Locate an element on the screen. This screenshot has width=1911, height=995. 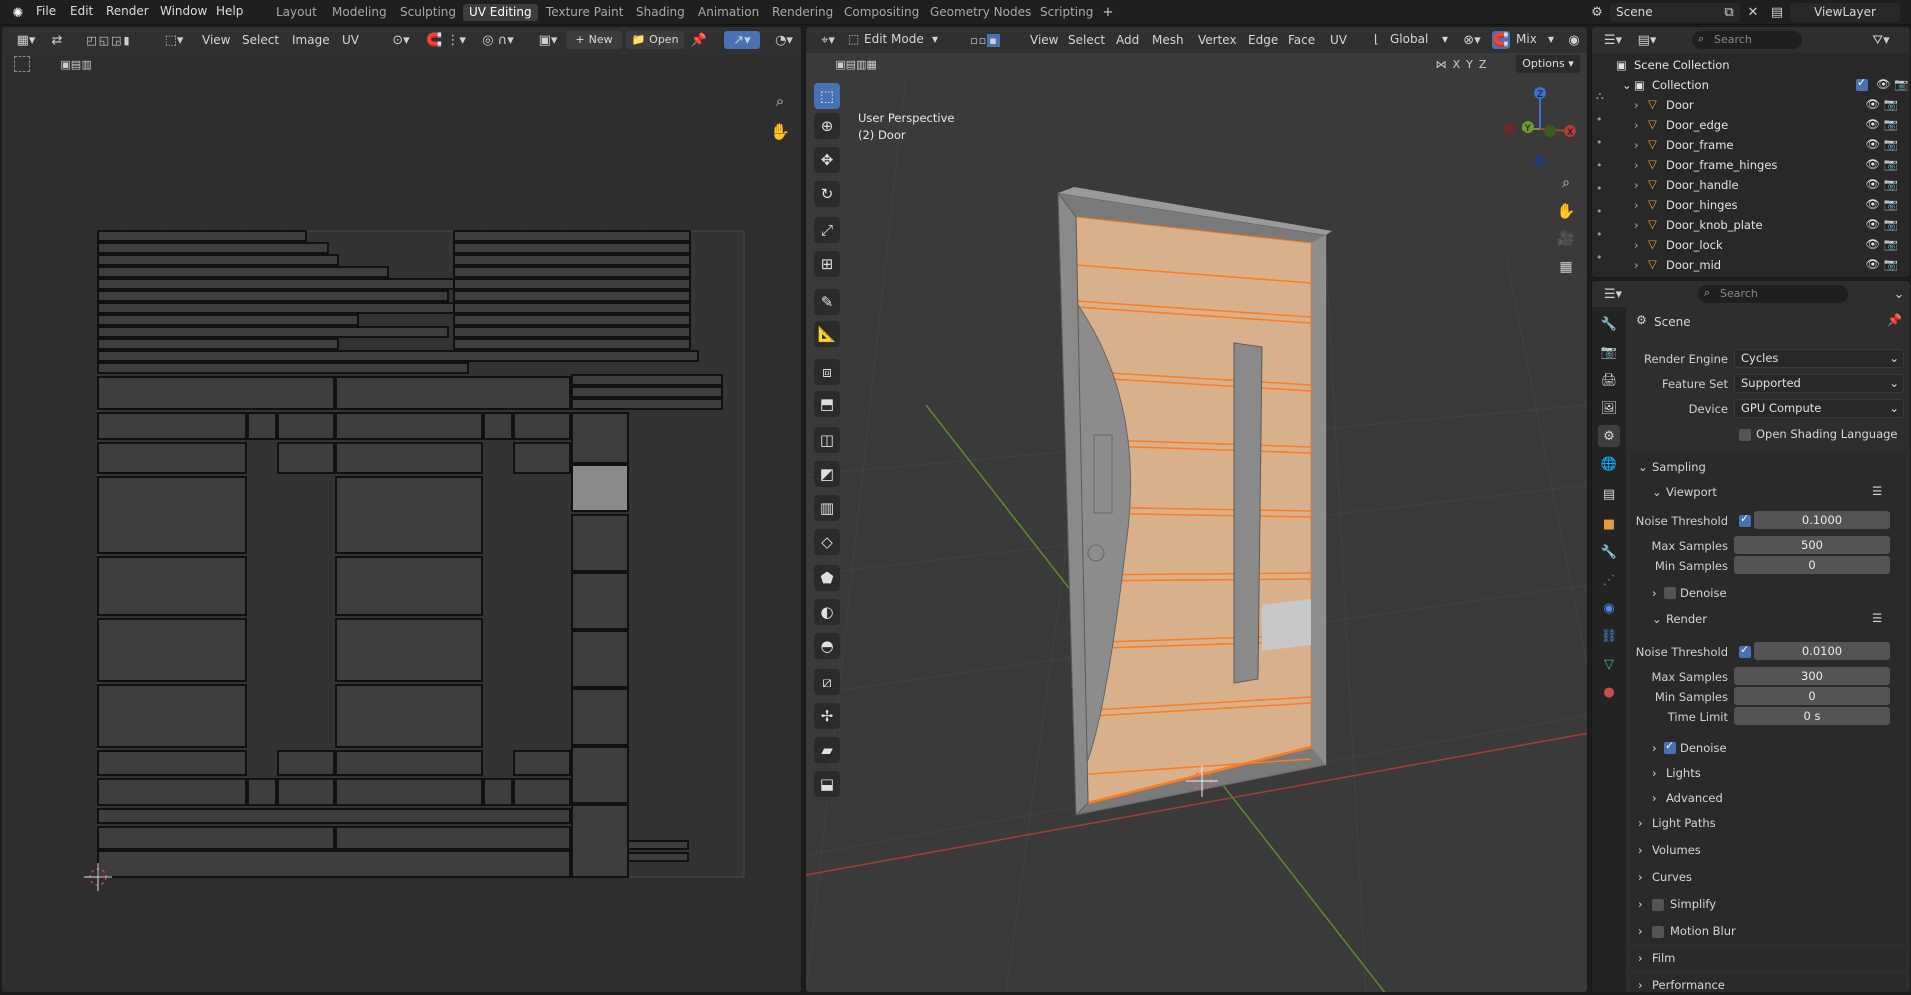
pivot-point-icon: ⊗▾ is located at coordinates (1472, 40).